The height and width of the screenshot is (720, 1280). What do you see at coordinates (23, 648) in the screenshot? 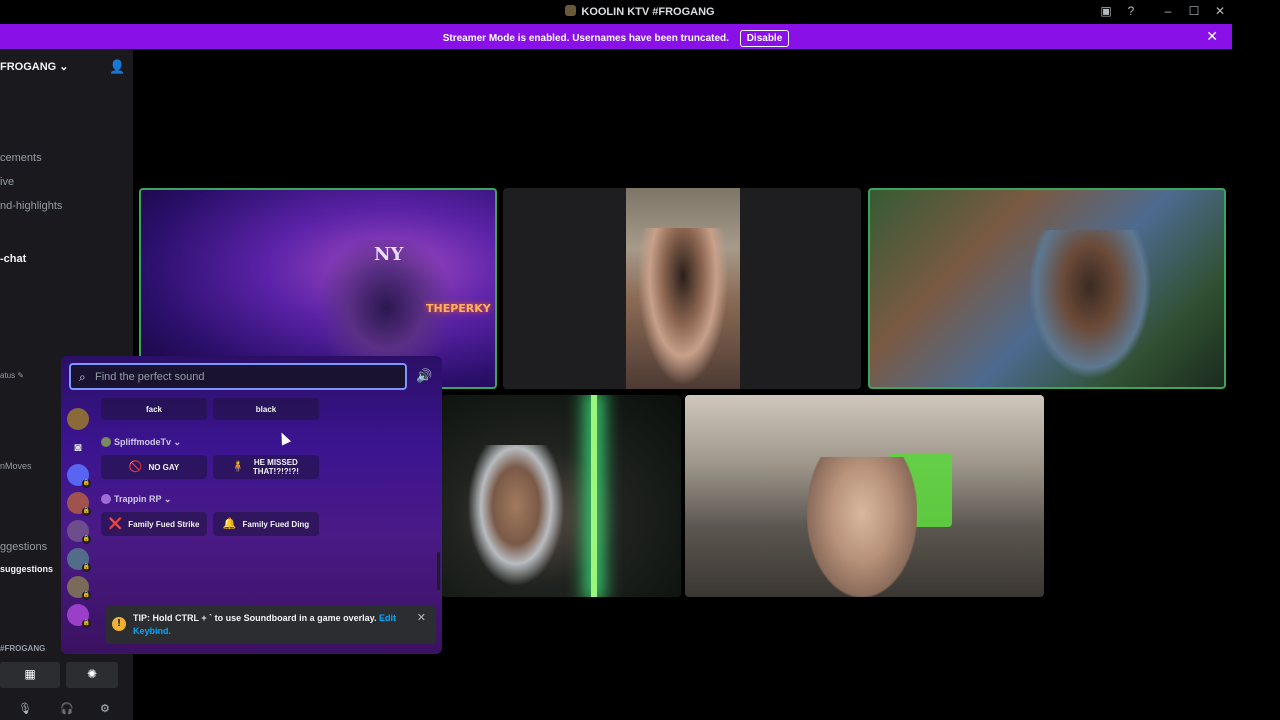
I see `voice-channel-label: #FROGANG` at bounding box center [23, 648].